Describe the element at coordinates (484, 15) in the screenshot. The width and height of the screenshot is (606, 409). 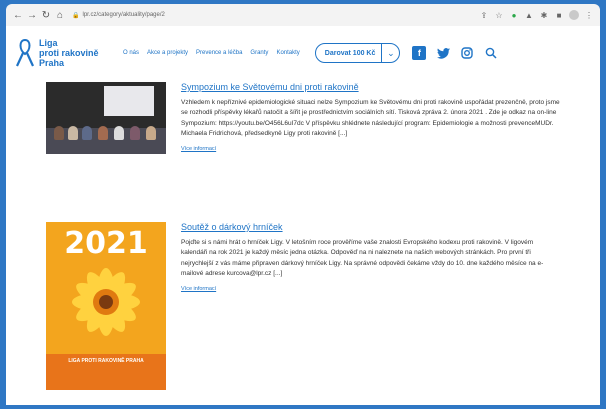
I see `share-icon: ⇪` at that location.